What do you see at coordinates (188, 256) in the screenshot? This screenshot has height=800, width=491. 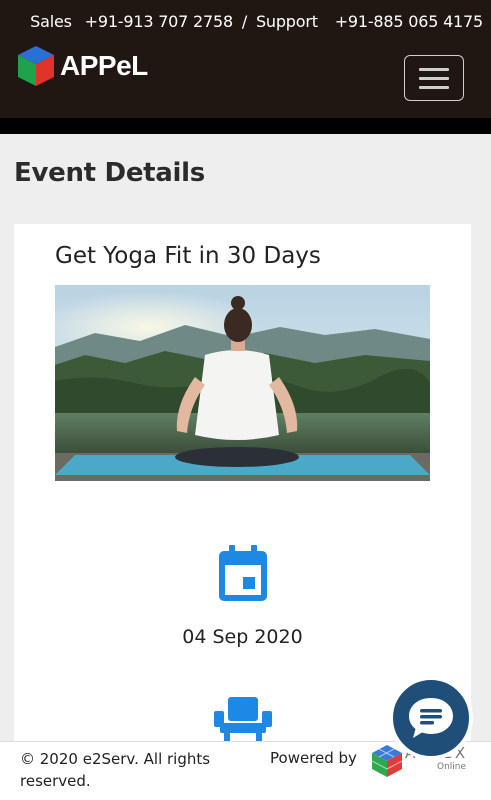 I see `event-title: Get Yoga Fit in 30 Days` at bounding box center [188, 256].